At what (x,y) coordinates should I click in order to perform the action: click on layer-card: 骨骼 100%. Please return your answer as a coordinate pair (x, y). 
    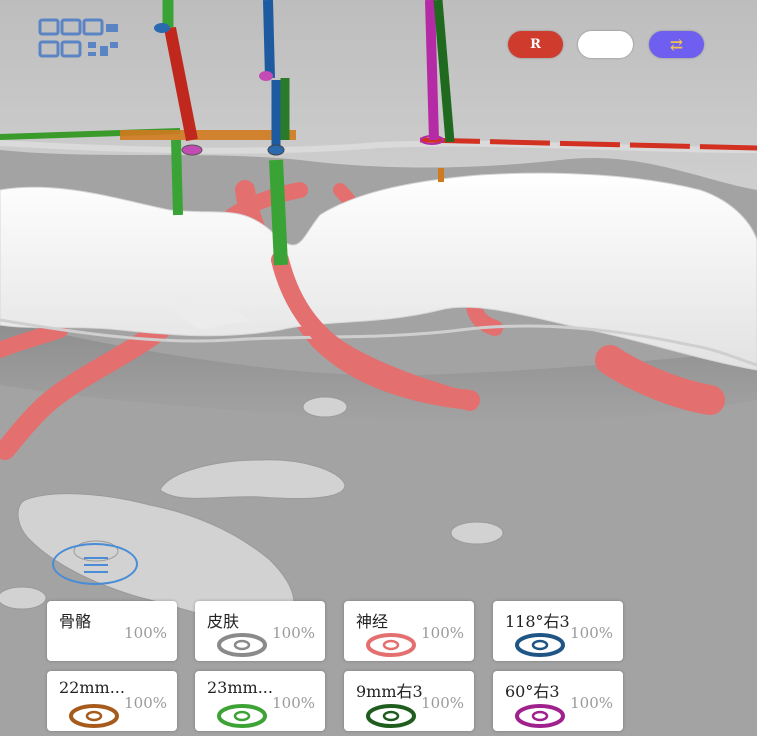
    Looking at the image, I should click on (112, 631).